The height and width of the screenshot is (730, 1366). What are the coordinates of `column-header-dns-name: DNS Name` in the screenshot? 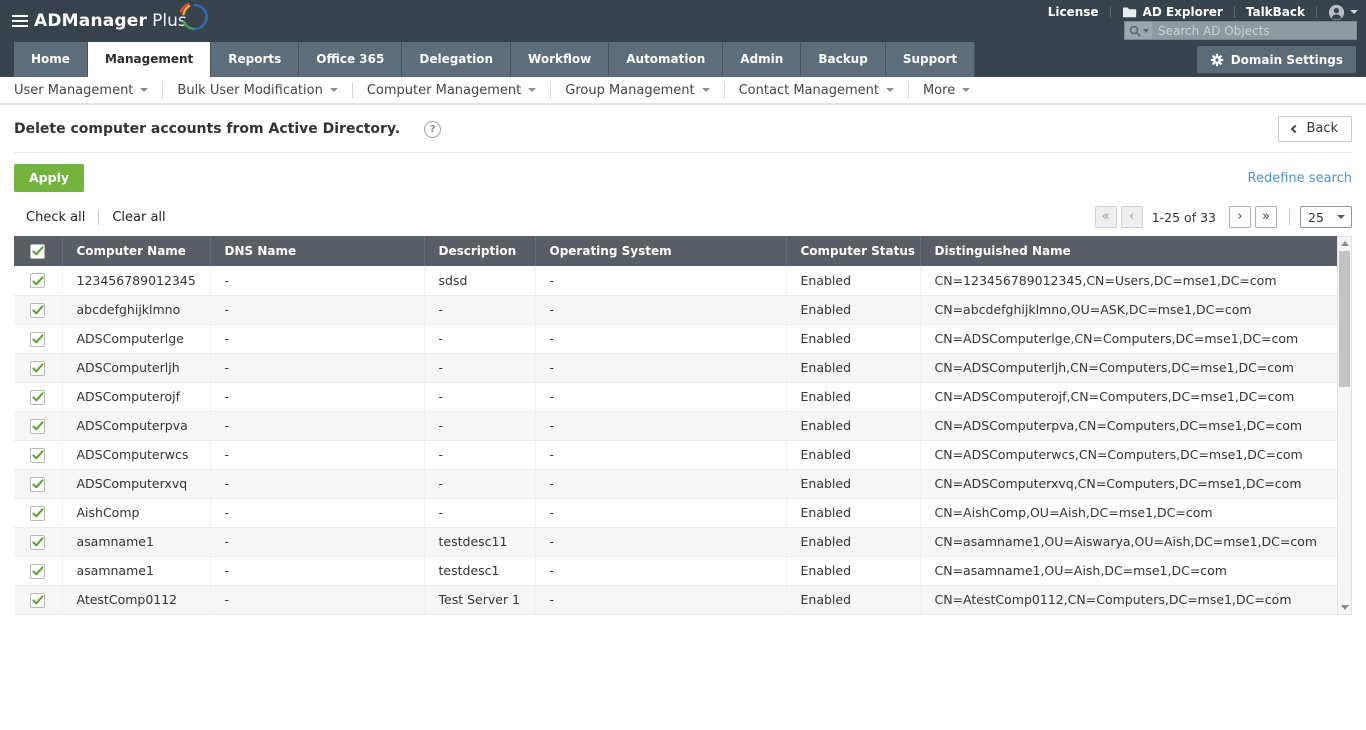 It's located at (317, 251).